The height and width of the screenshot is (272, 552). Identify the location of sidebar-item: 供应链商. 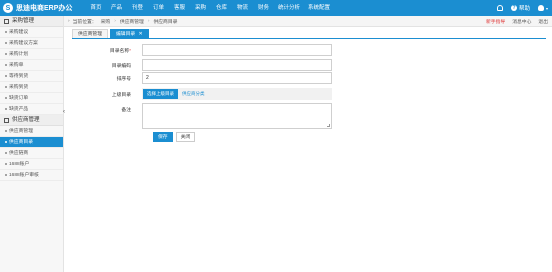
(31, 153).